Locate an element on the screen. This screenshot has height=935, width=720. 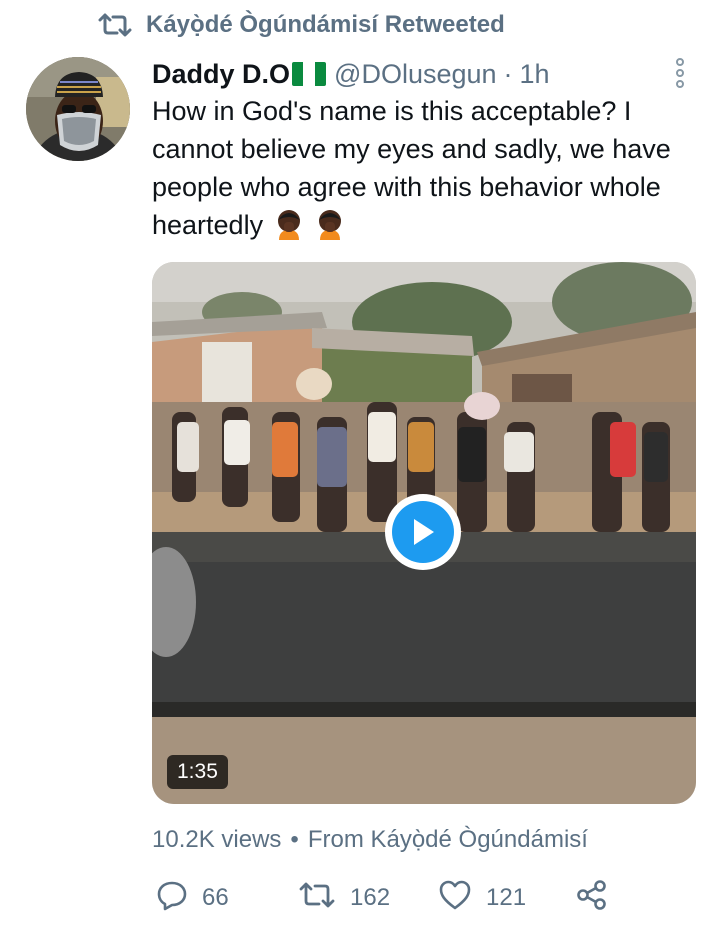
tweet-meta: 10.2K views • From Káyọ̀dé Ògúndámisí is located at coordinates (370, 840).